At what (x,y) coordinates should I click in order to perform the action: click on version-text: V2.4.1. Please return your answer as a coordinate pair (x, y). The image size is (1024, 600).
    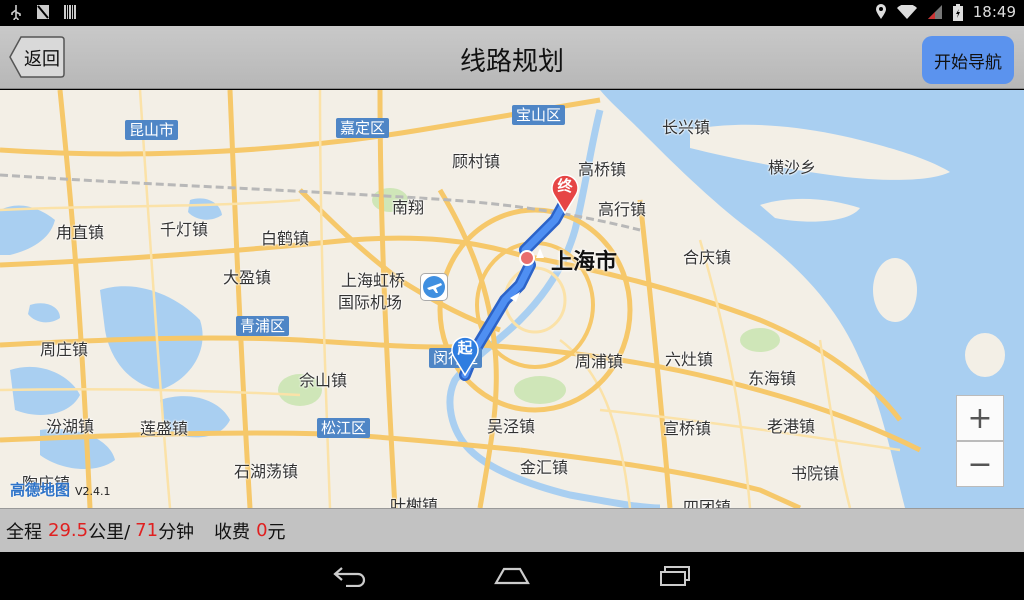
    Looking at the image, I should click on (93, 491).